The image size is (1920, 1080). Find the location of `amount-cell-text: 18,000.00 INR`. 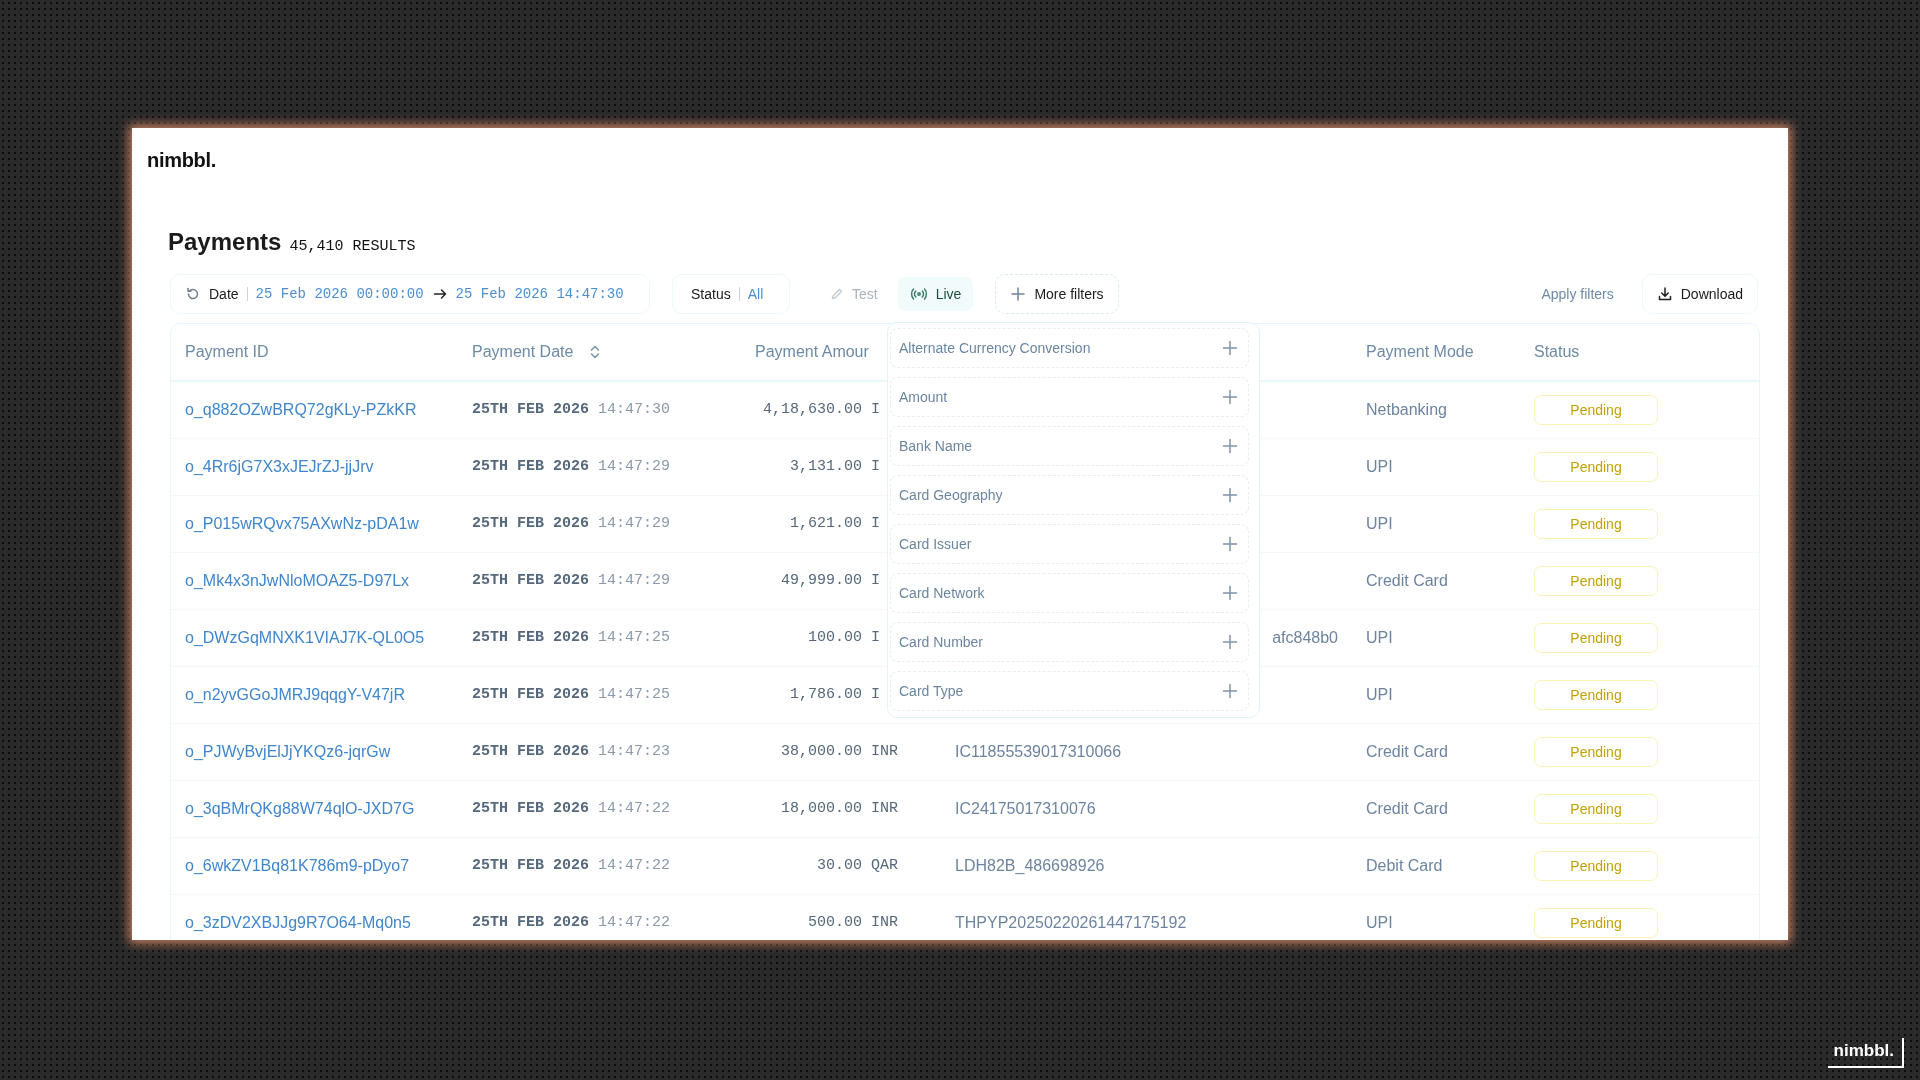

amount-cell-text: 18,000.00 INR is located at coordinates (839, 808).